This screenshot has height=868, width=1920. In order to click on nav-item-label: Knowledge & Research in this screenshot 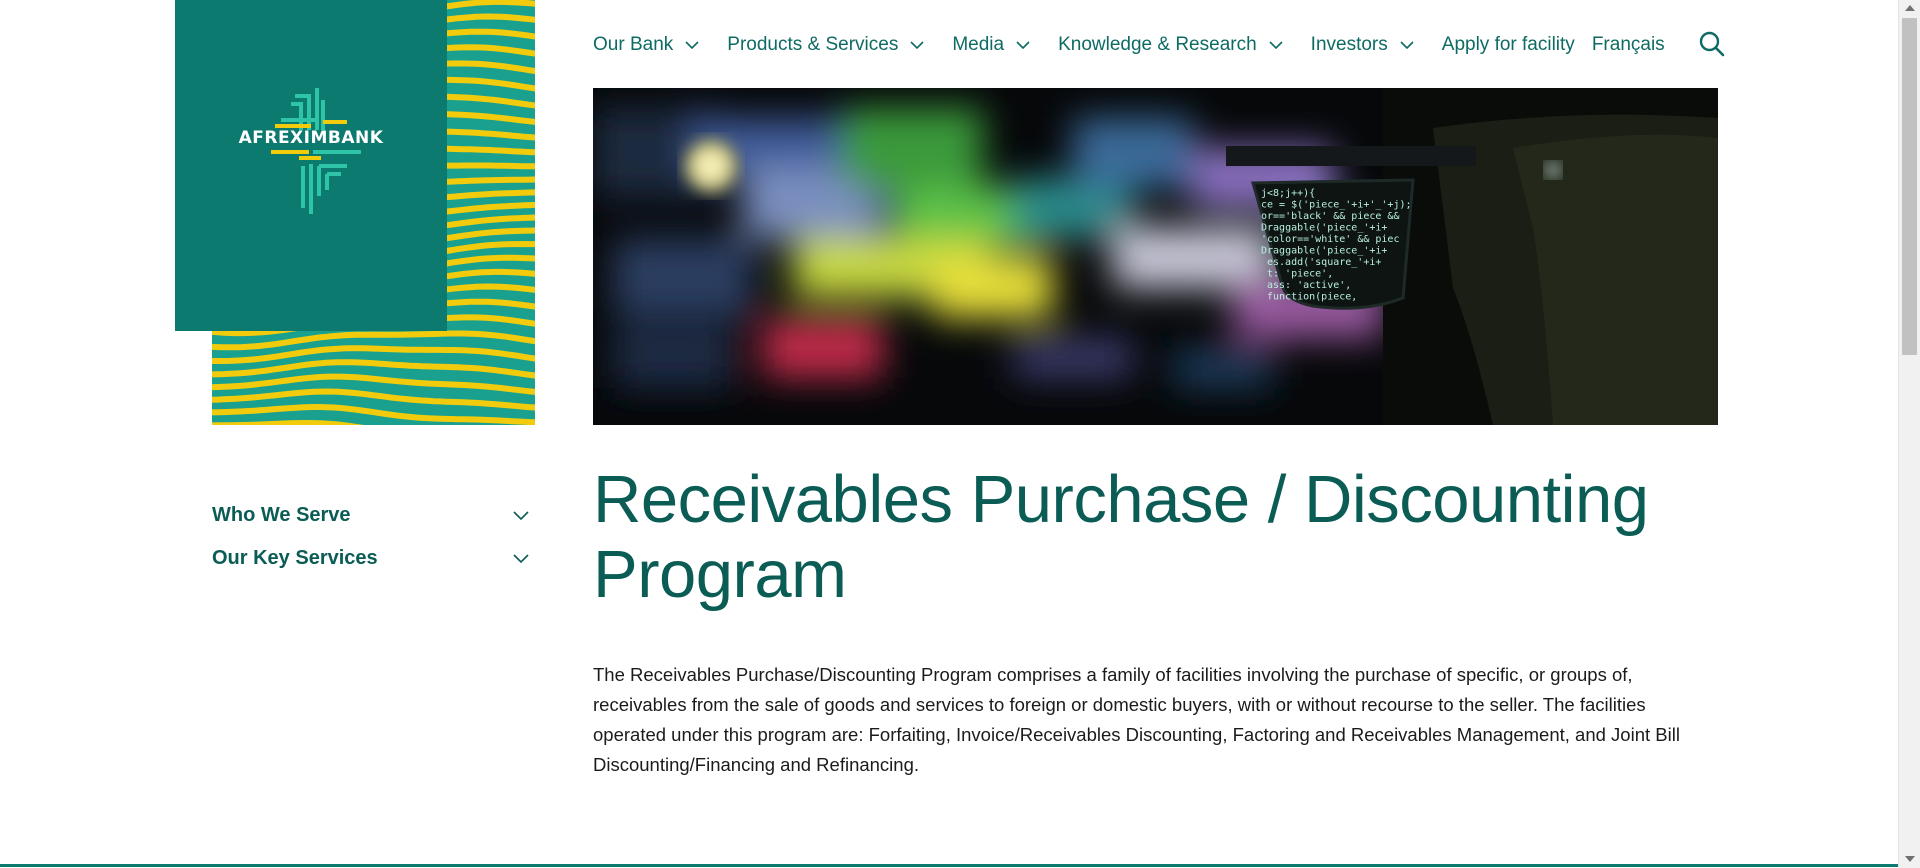, I will do `click(1157, 44)`.